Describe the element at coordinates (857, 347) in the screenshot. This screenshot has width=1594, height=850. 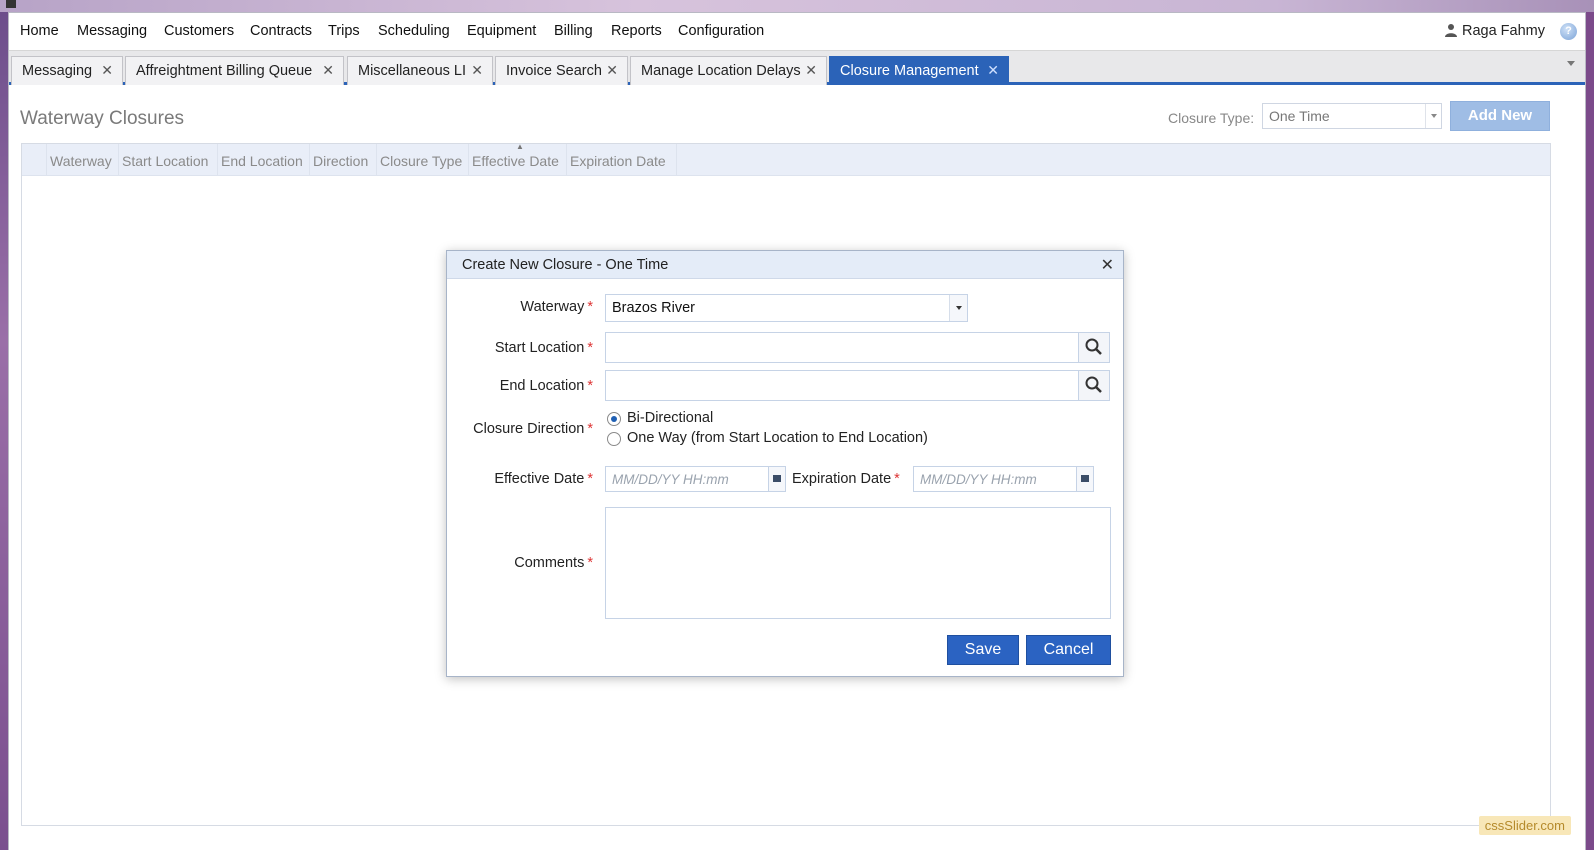
I see `start-location-input` at that location.